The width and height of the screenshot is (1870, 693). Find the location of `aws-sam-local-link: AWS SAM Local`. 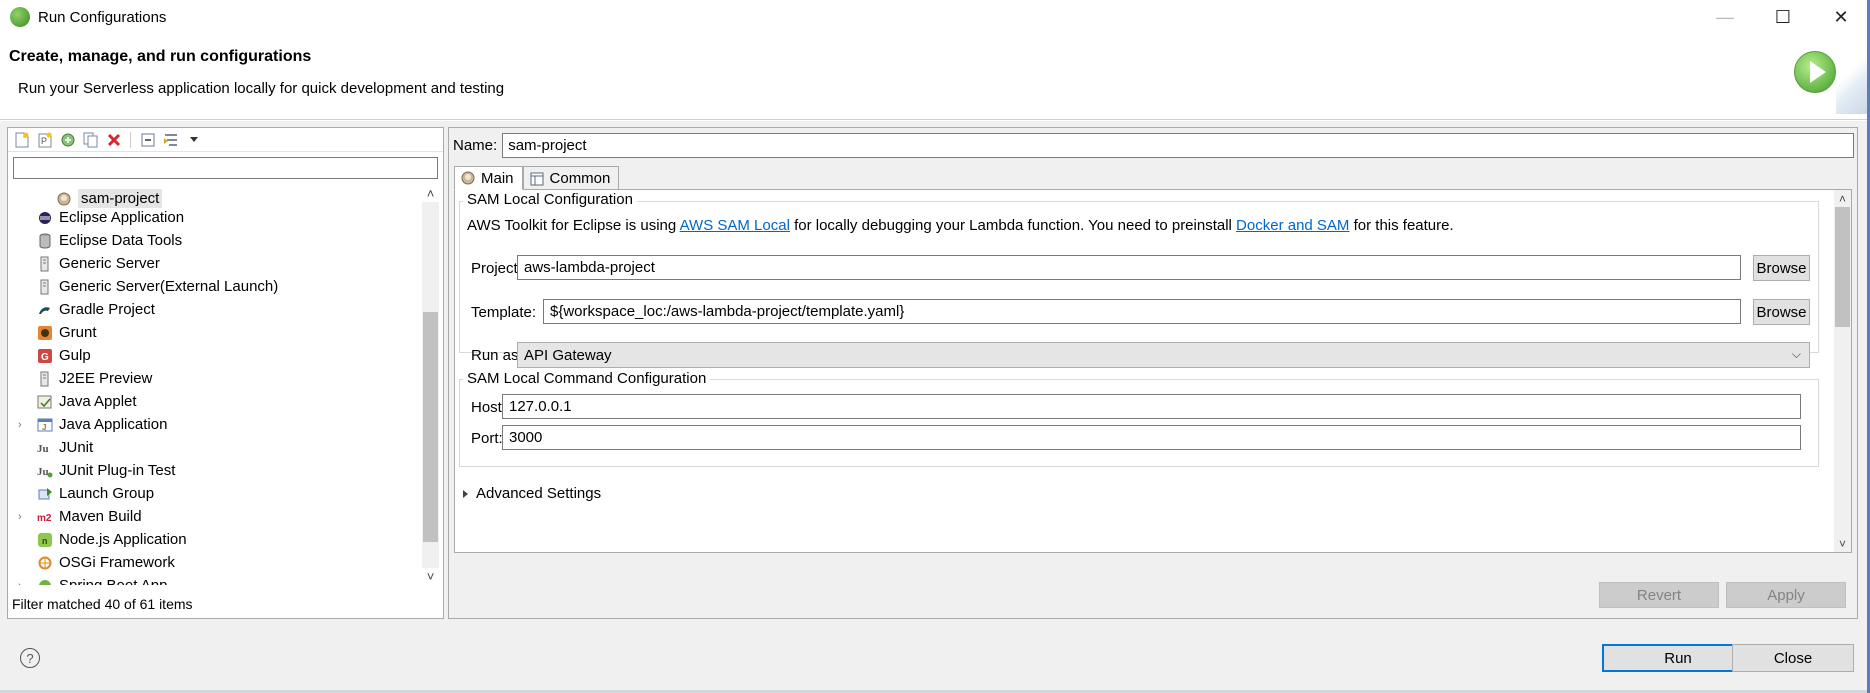

aws-sam-local-link: AWS SAM Local is located at coordinates (735, 225).